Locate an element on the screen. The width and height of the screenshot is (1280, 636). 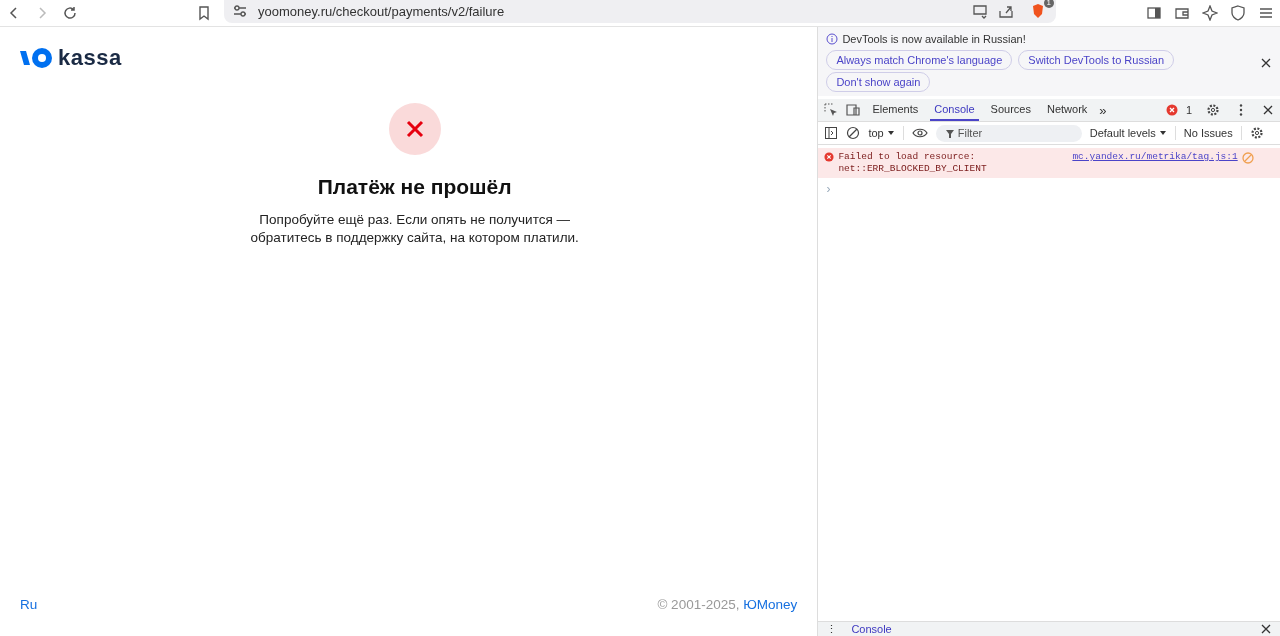
banner-button: Don't show again is located at coordinates (878, 82).